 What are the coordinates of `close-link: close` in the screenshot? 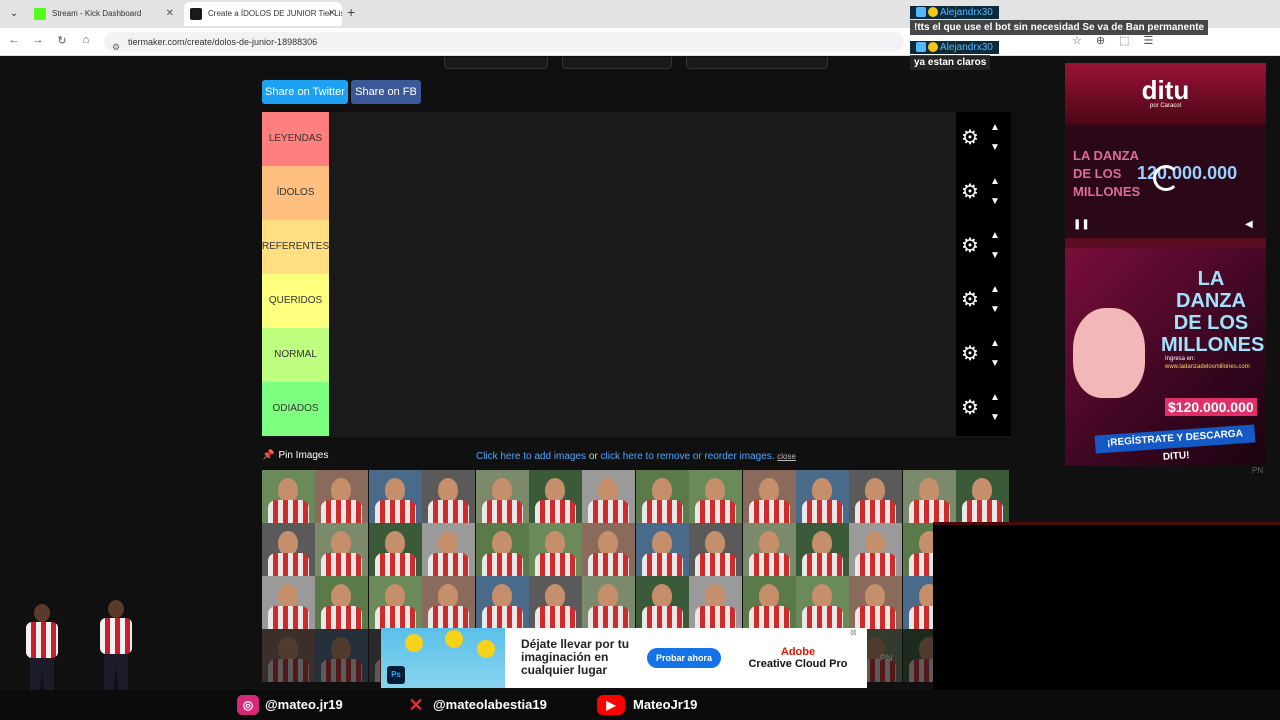 It's located at (786, 456).